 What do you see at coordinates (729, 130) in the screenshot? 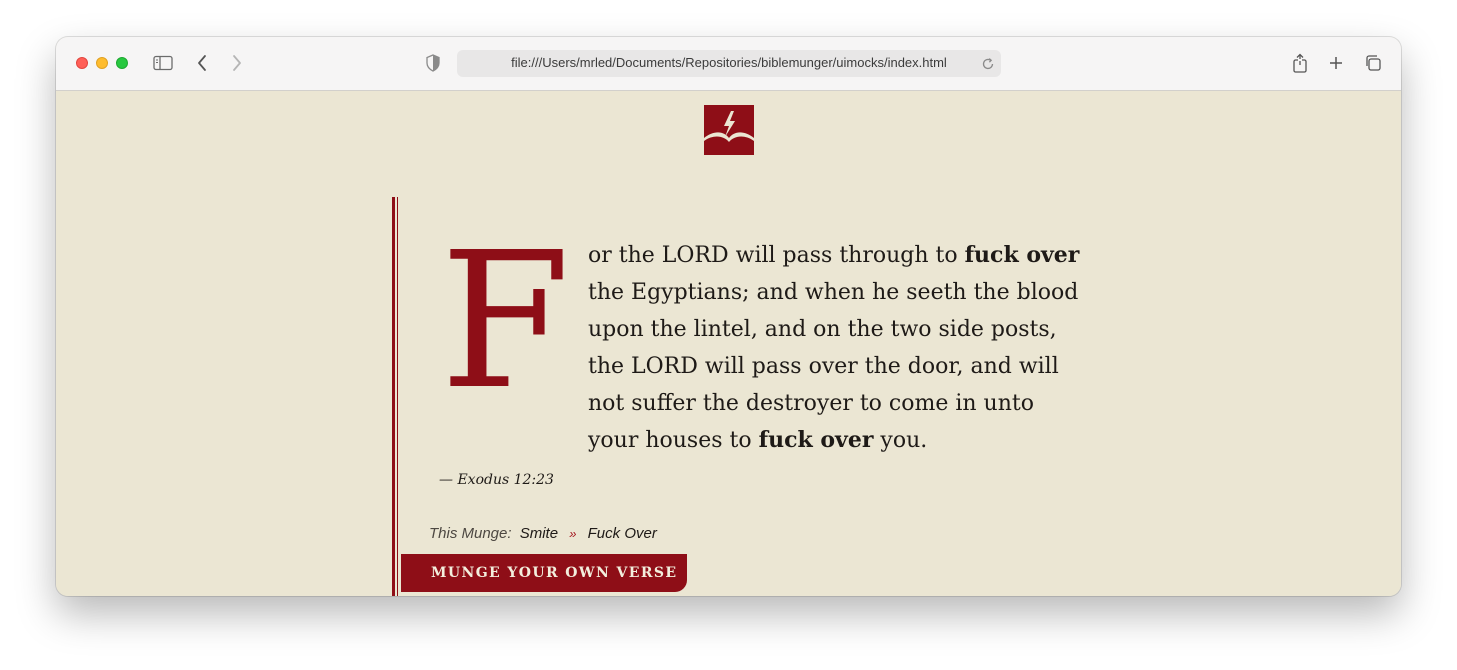
I see `biblemunger-logo` at bounding box center [729, 130].